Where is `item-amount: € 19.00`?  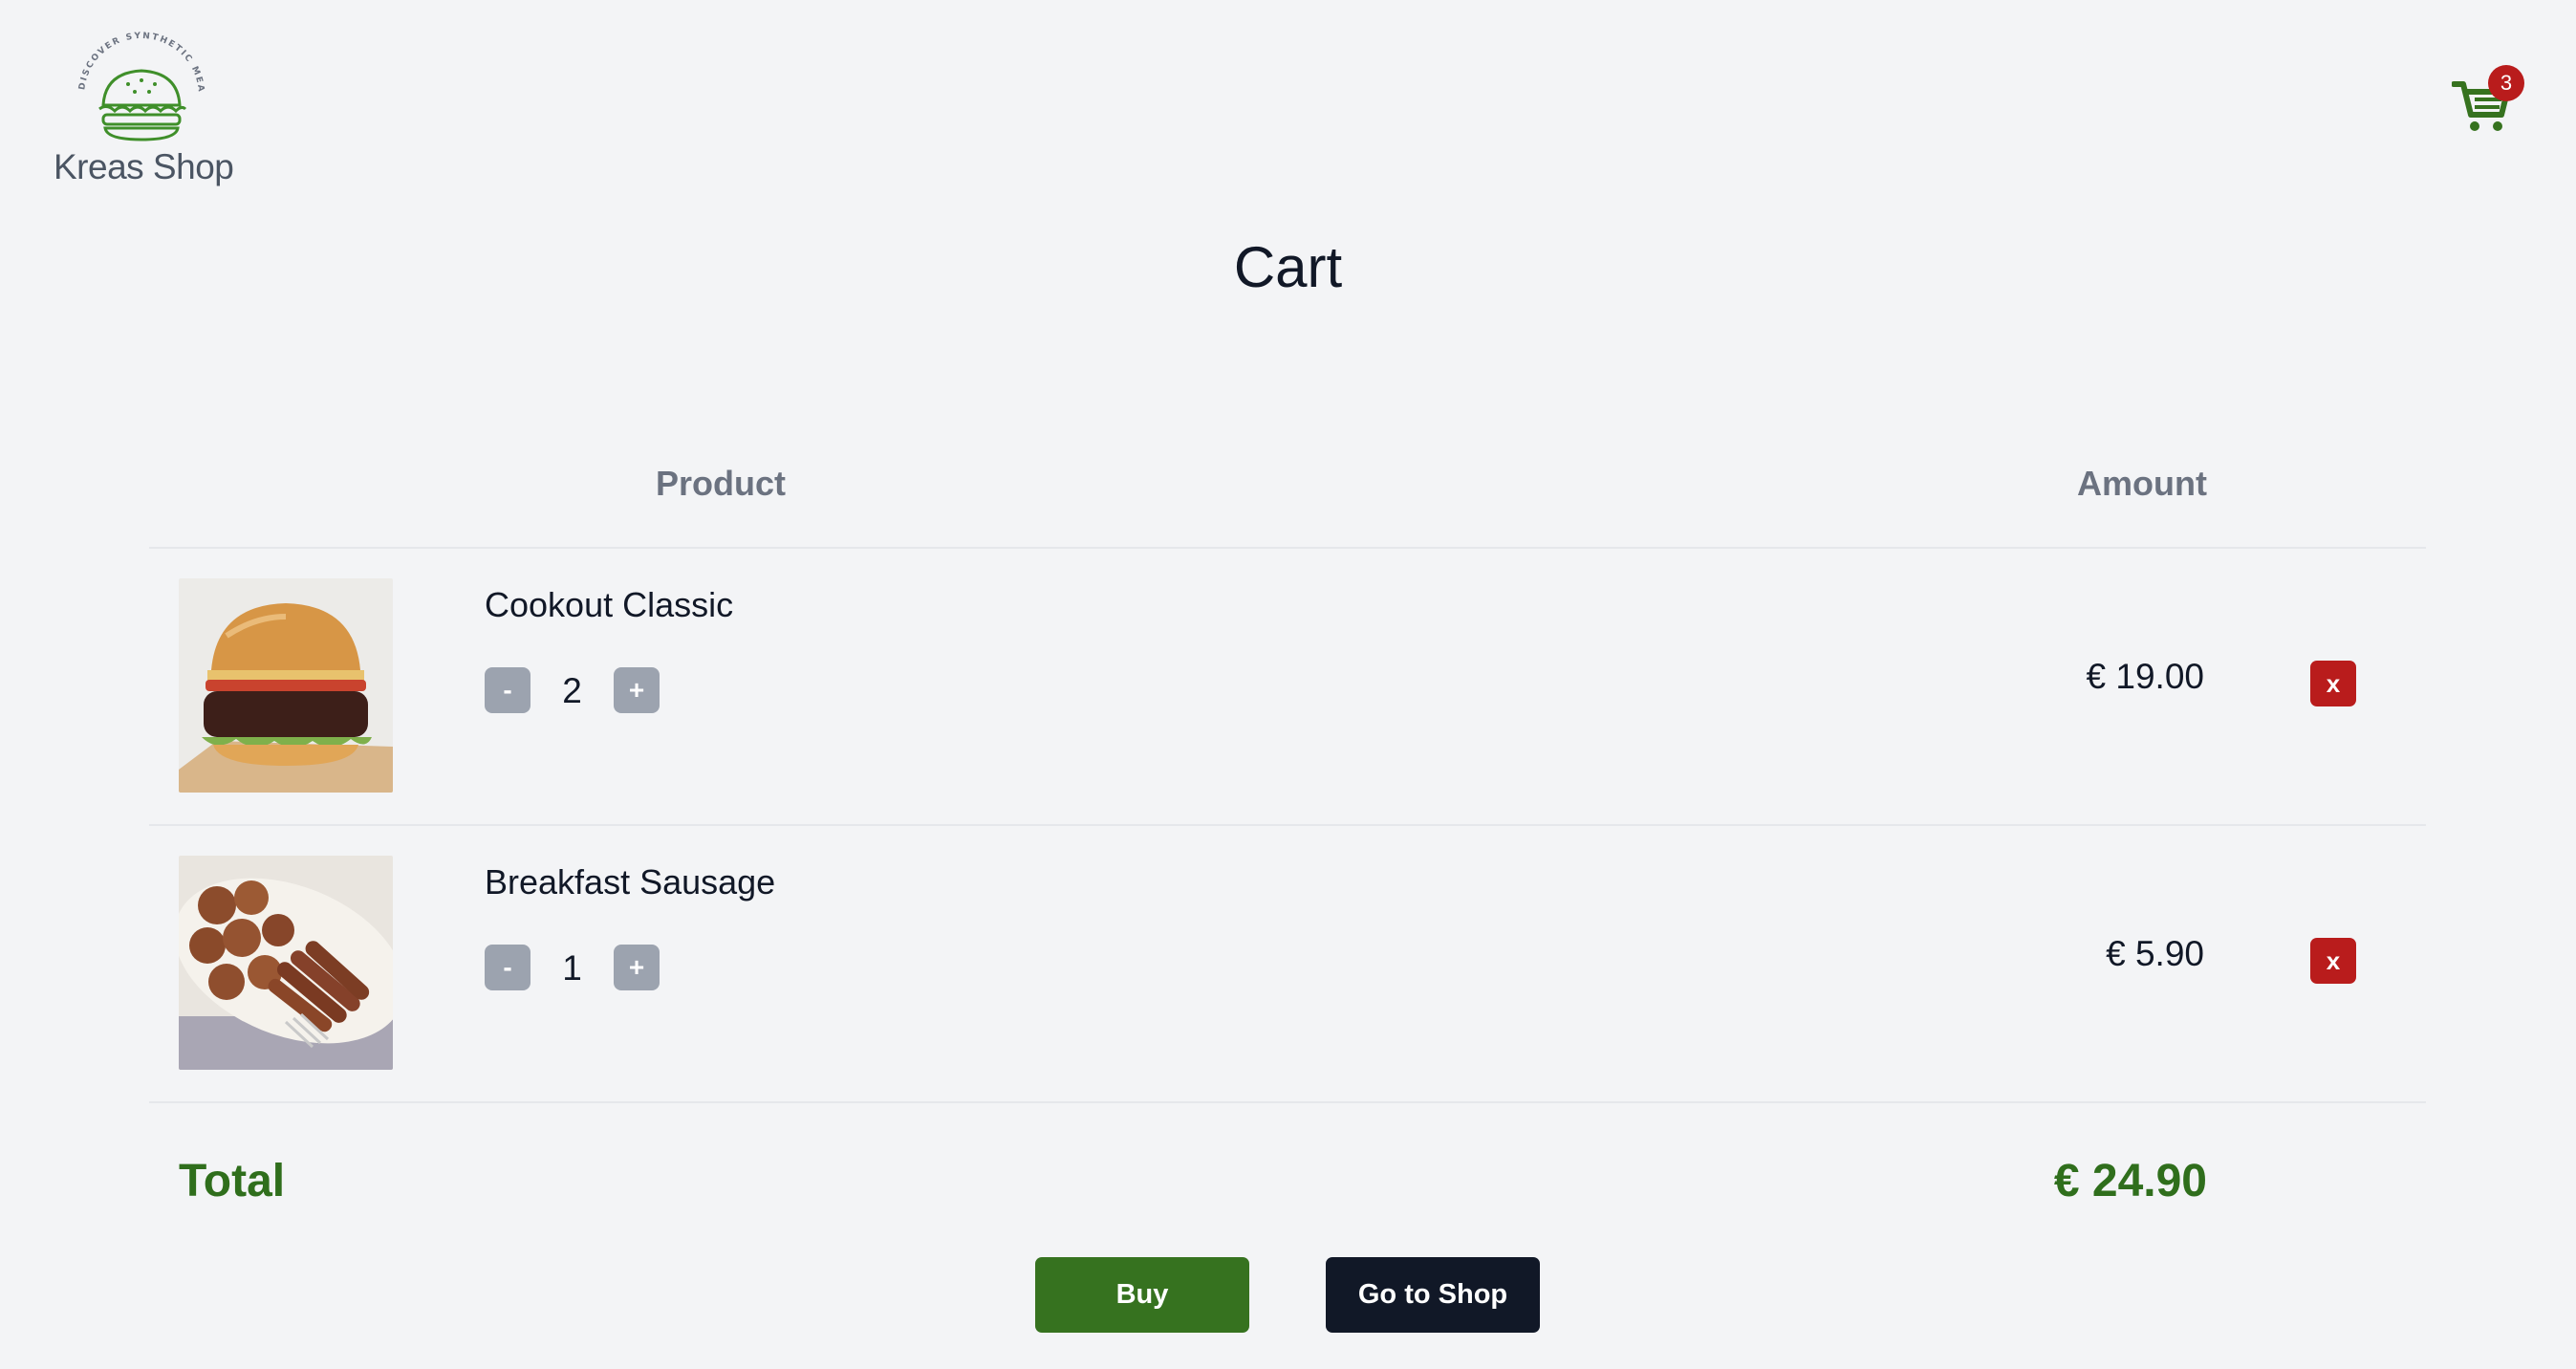
item-amount: € 19.00 is located at coordinates (2145, 676).